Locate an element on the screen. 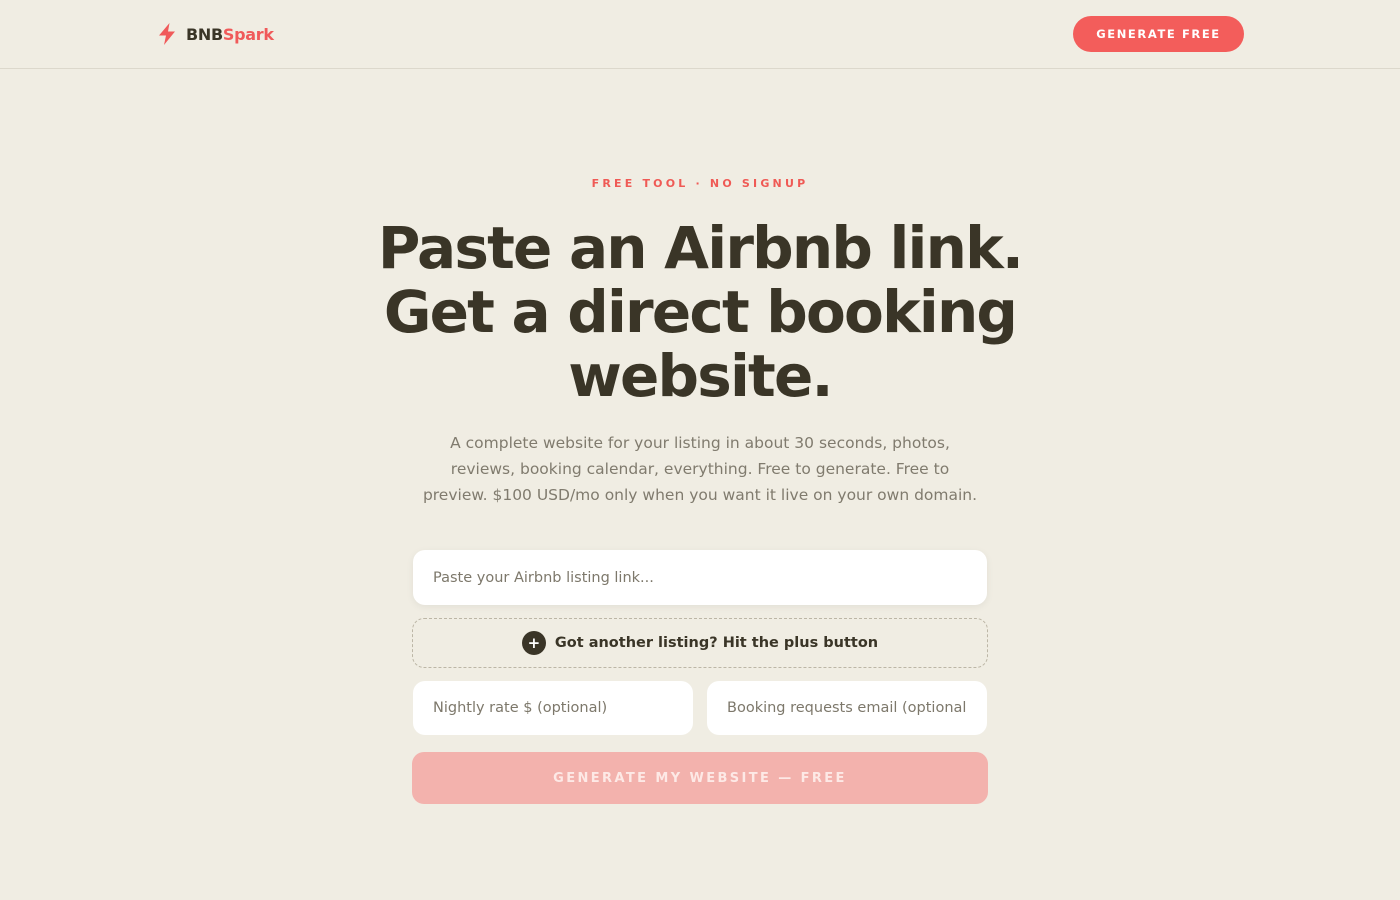  brand-logo: BNBSpark is located at coordinates (215, 34).